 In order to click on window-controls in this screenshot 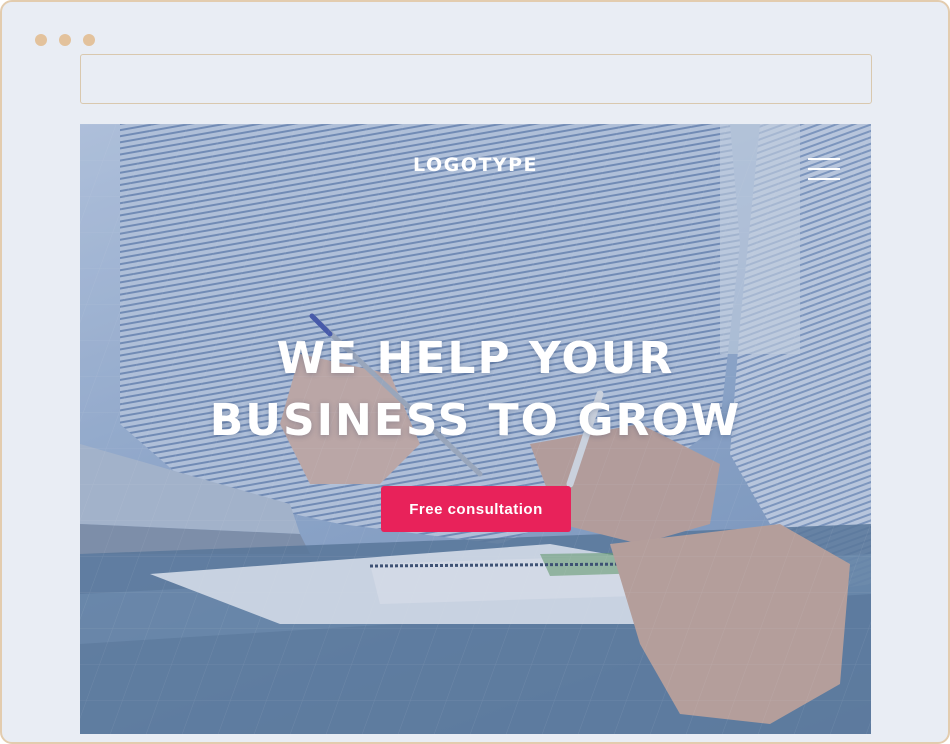, I will do `click(65, 40)`.